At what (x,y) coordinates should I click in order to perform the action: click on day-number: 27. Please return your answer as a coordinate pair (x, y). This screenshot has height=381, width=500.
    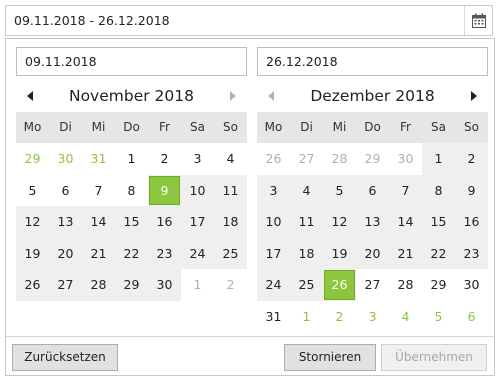
    Looking at the image, I should click on (306, 158).